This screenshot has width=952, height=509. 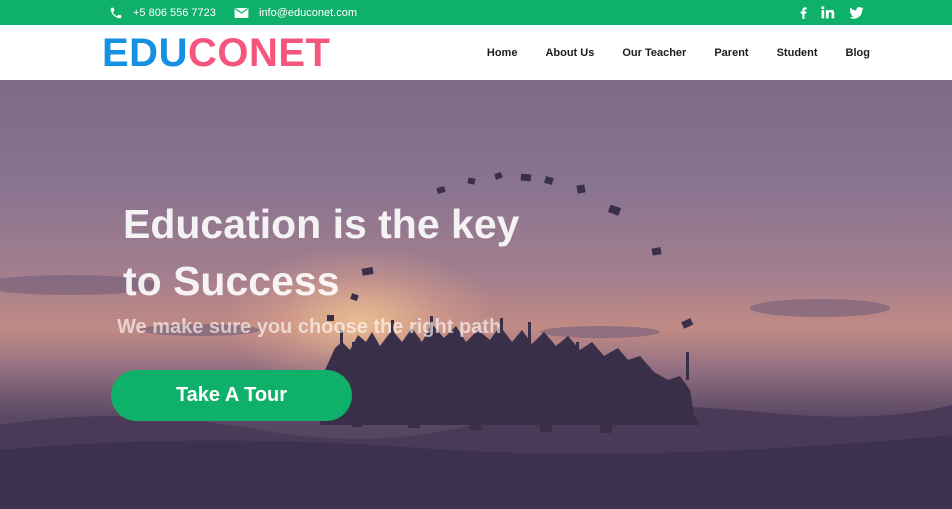 I want to click on nav-item-our-teacher: Our Teacher, so click(x=654, y=53).